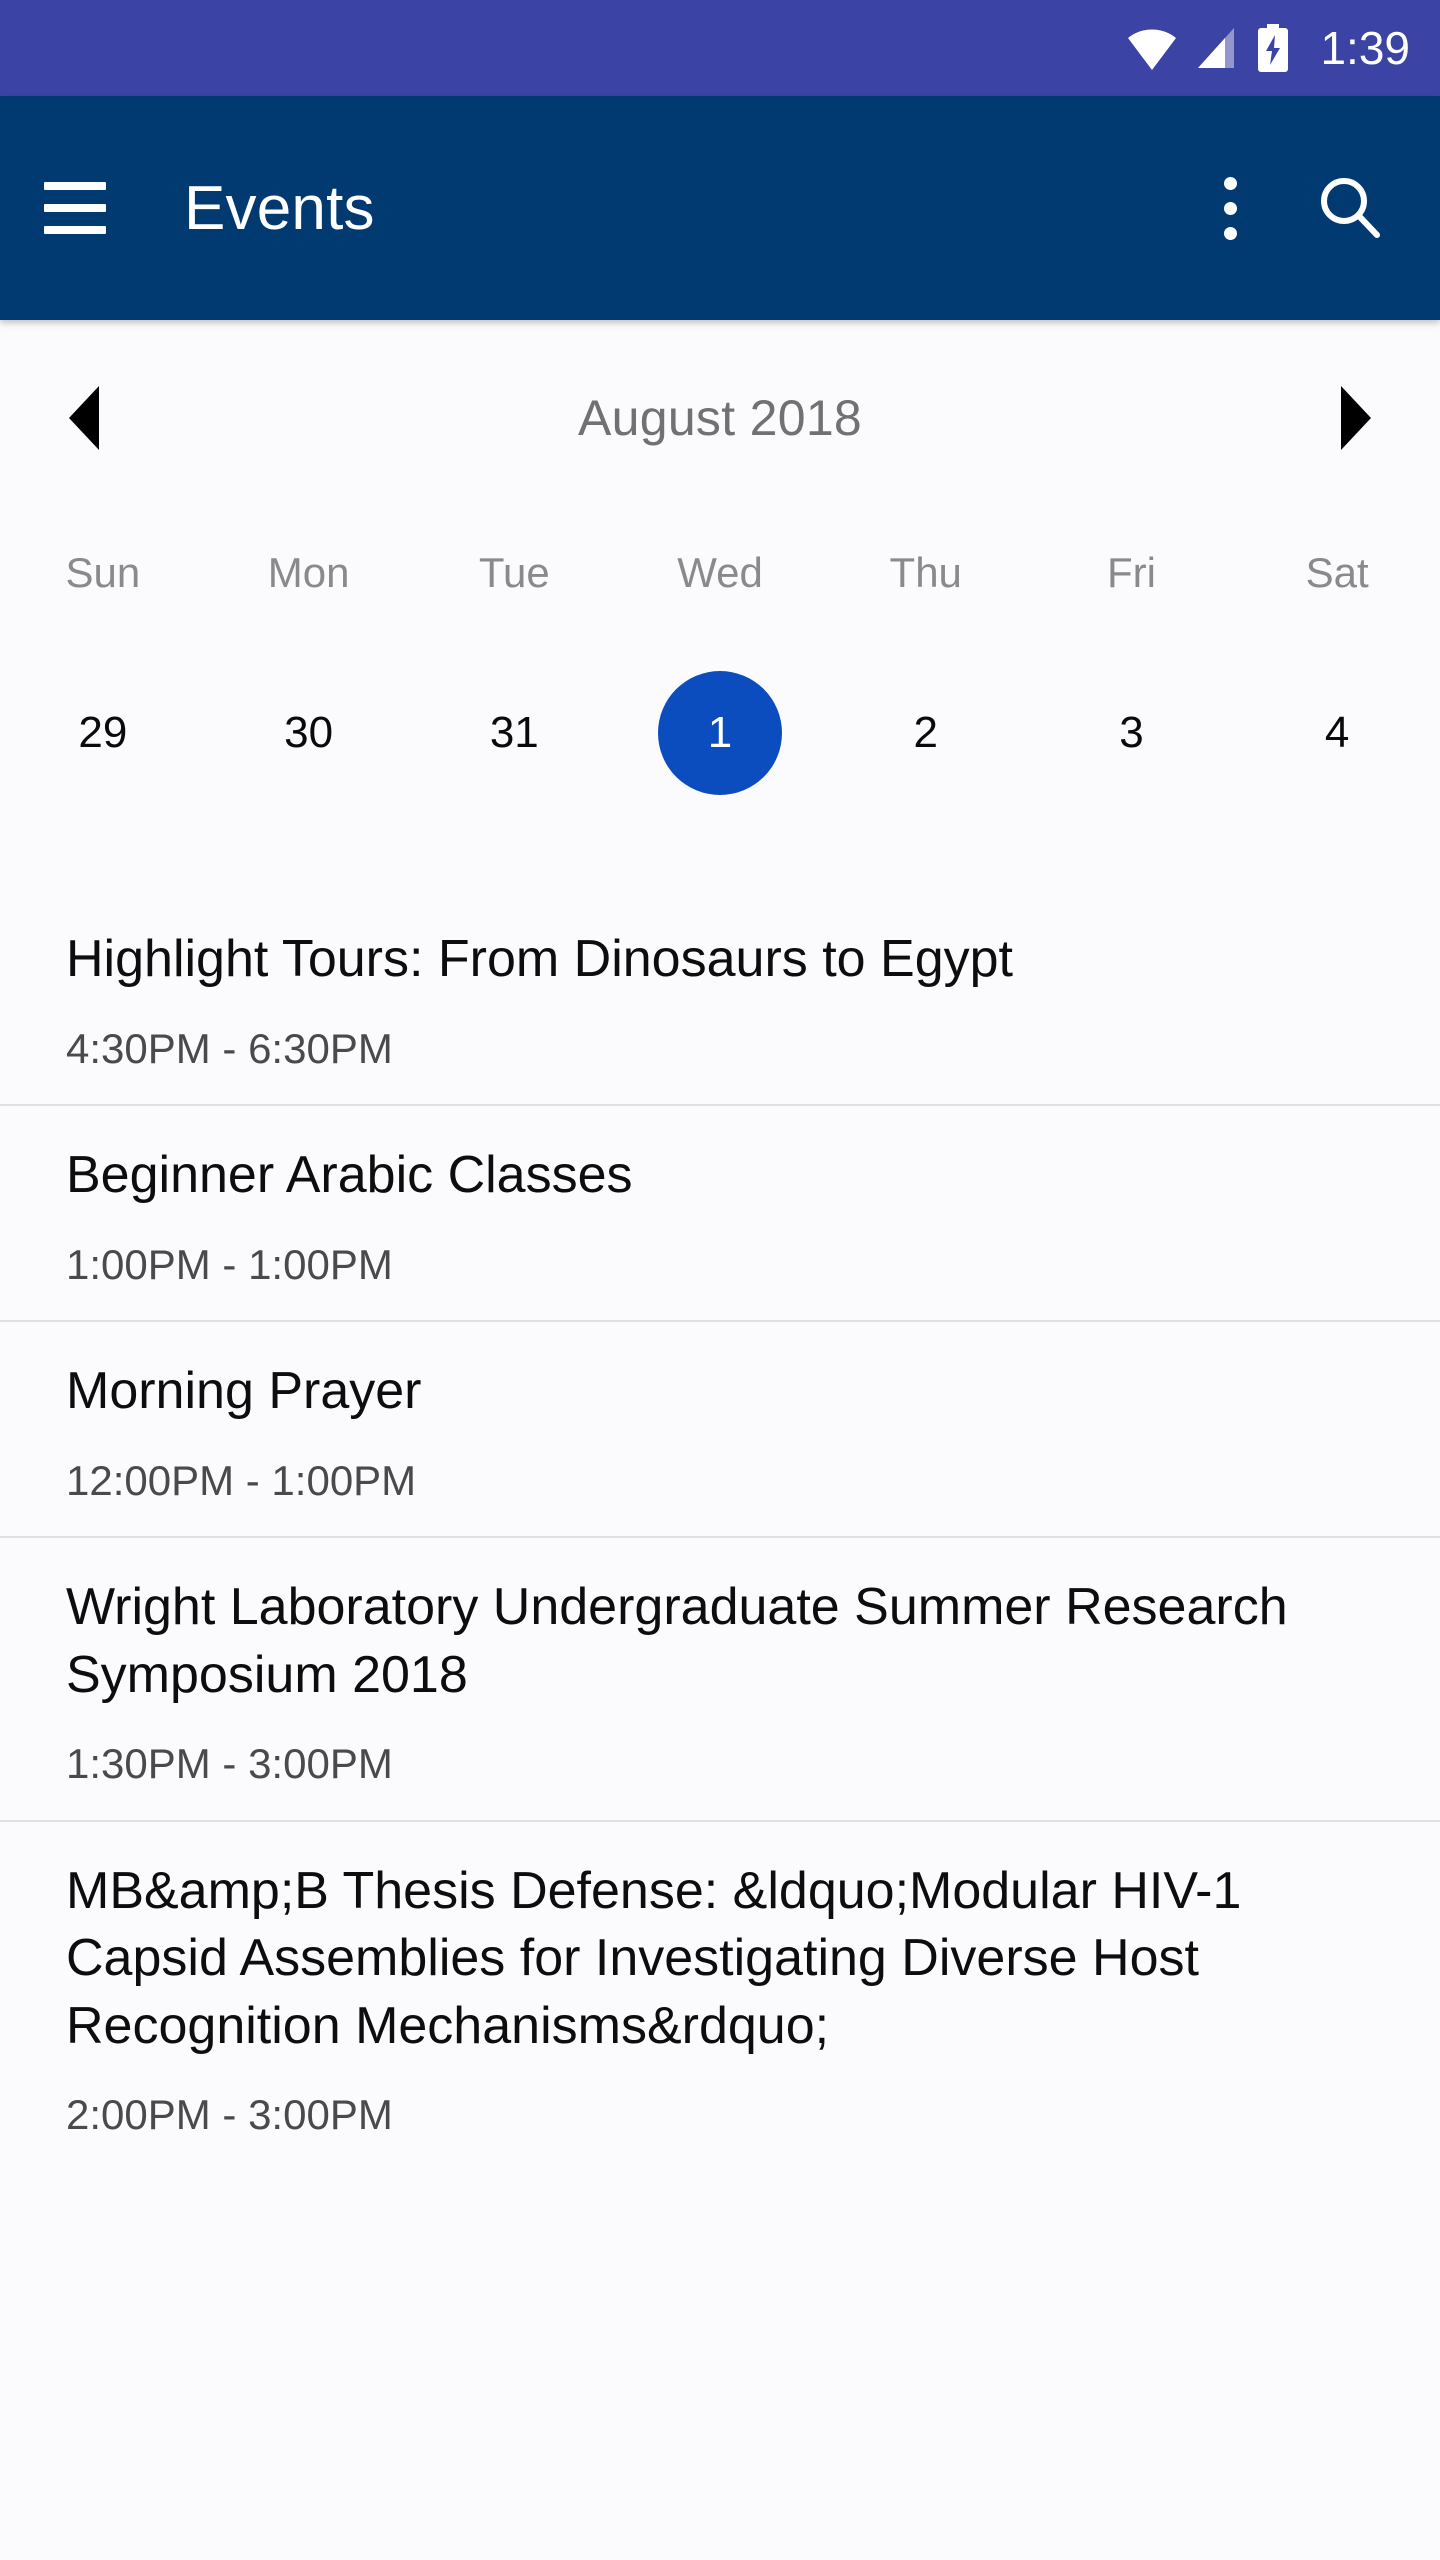 Image resolution: width=1440 pixels, height=2560 pixels. What do you see at coordinates (103, 572) in the screenshot?
I see `weekday-label-sun: Sun` at bounding box center [103, 572].